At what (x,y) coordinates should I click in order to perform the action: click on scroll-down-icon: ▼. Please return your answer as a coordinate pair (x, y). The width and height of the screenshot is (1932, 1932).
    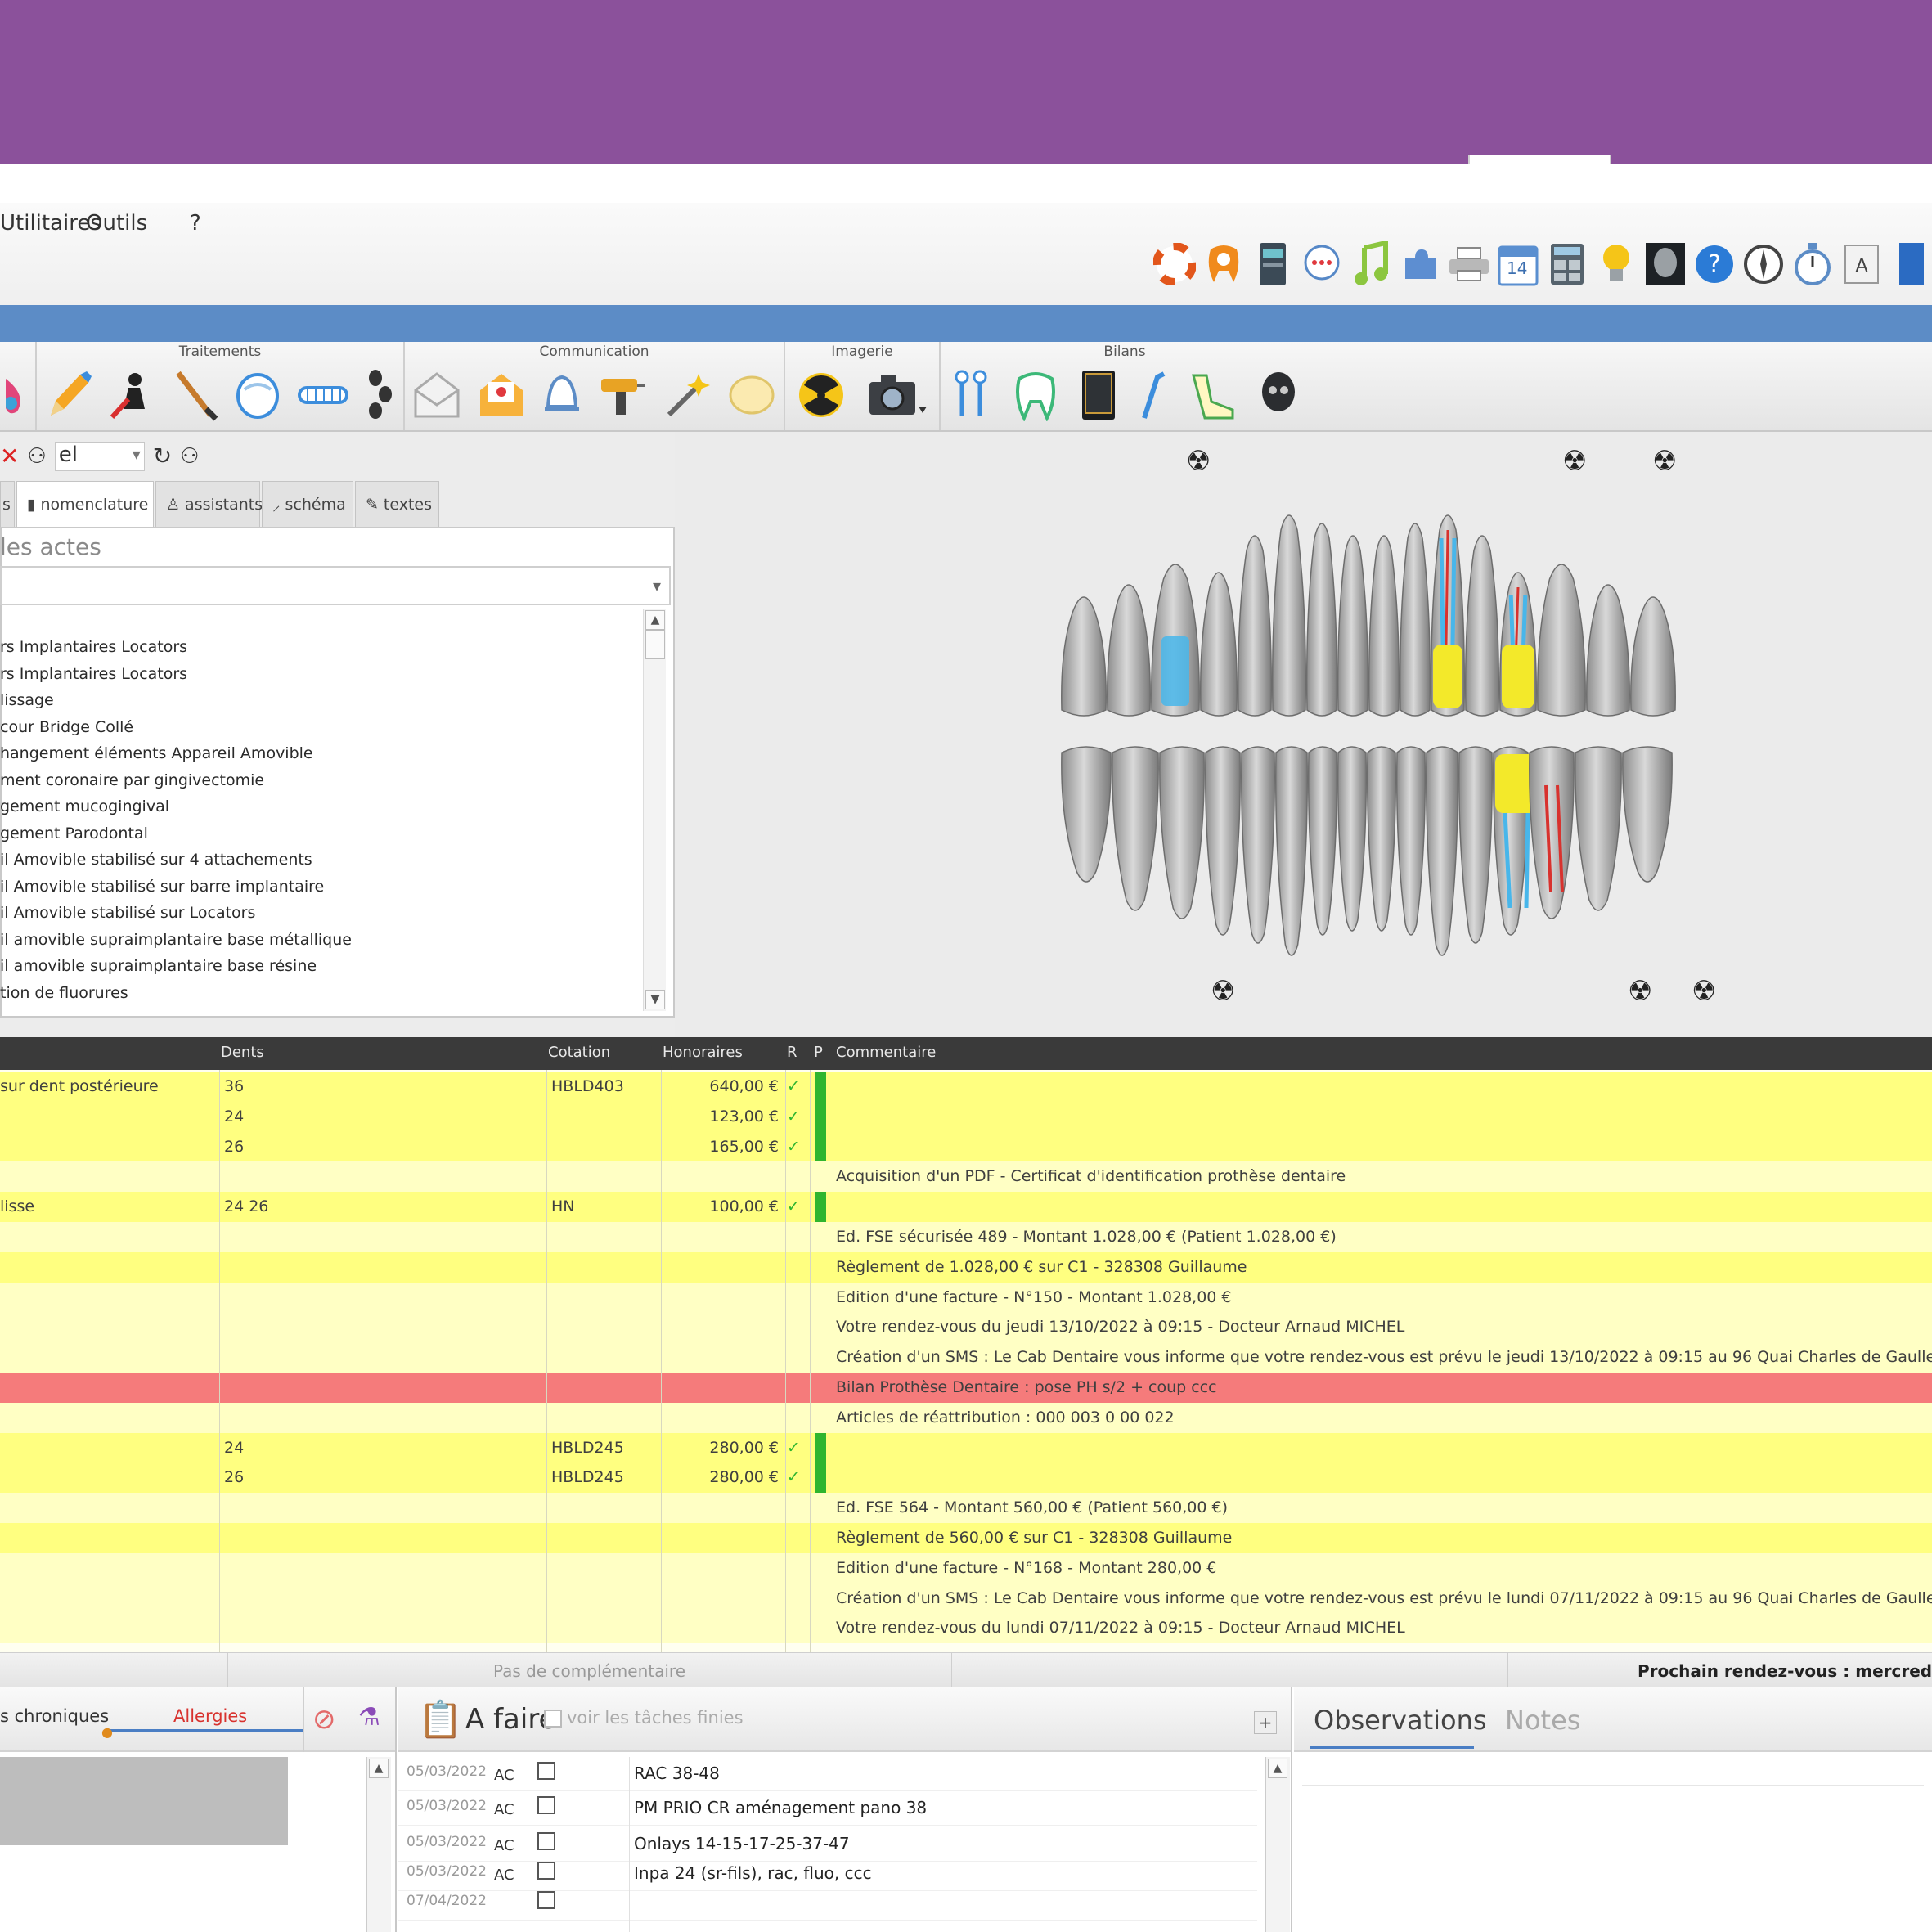
    Looking at the image, I should click on (655, 999).